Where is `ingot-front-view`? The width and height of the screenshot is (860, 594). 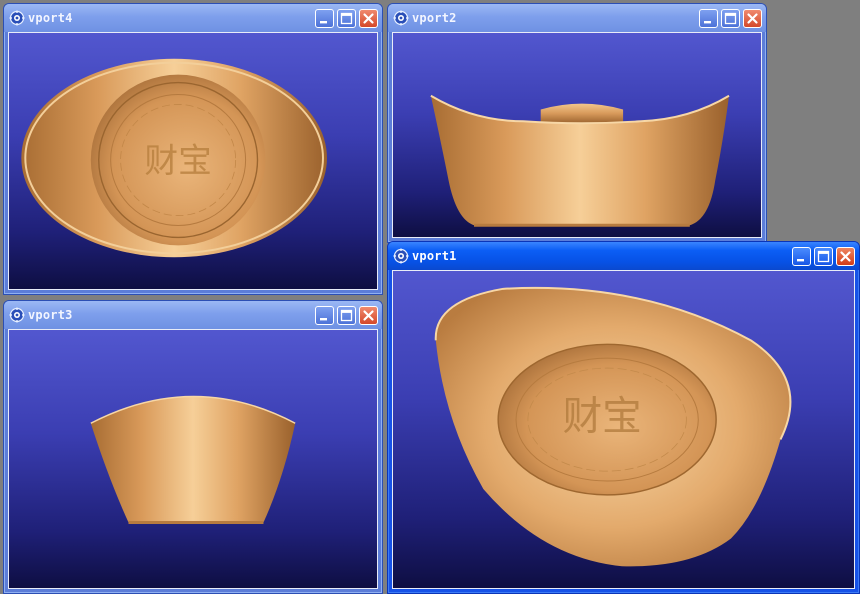
ingot-front-view is located at coordinates (580, 160).